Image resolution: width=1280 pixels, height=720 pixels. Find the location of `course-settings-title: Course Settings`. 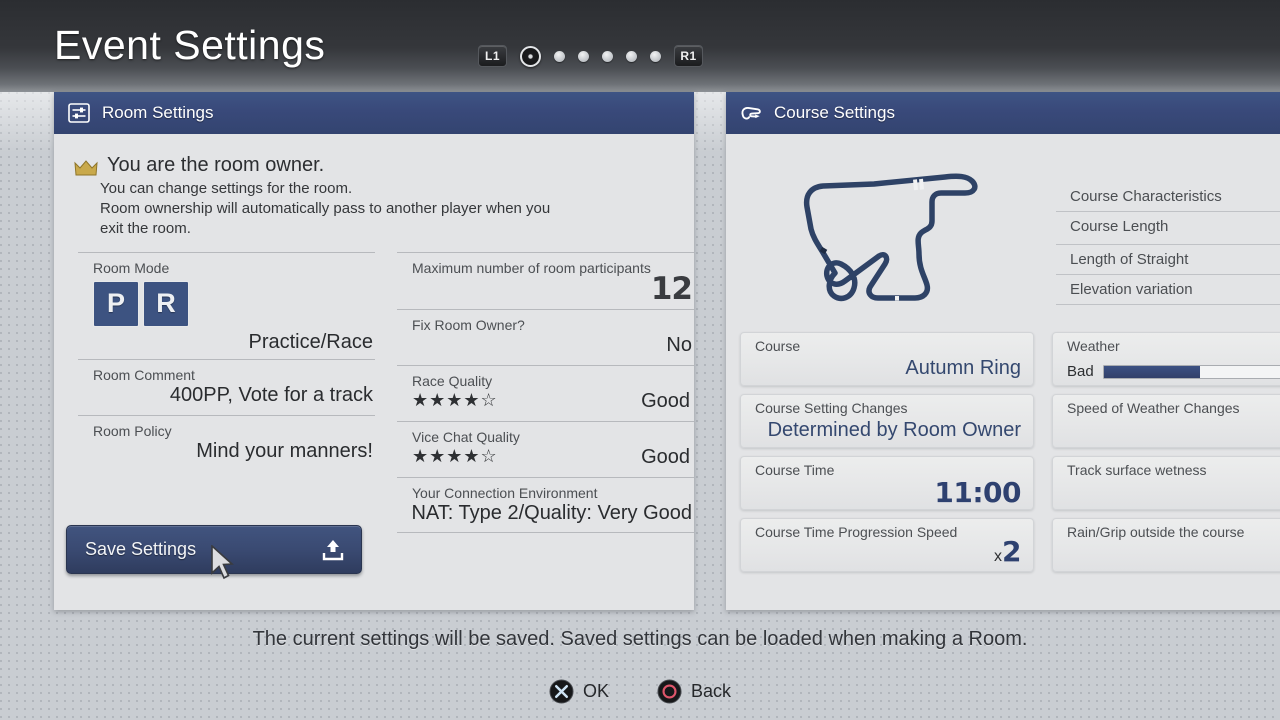

course-settings-title: Course Settings is located at coordinates (834, 112).